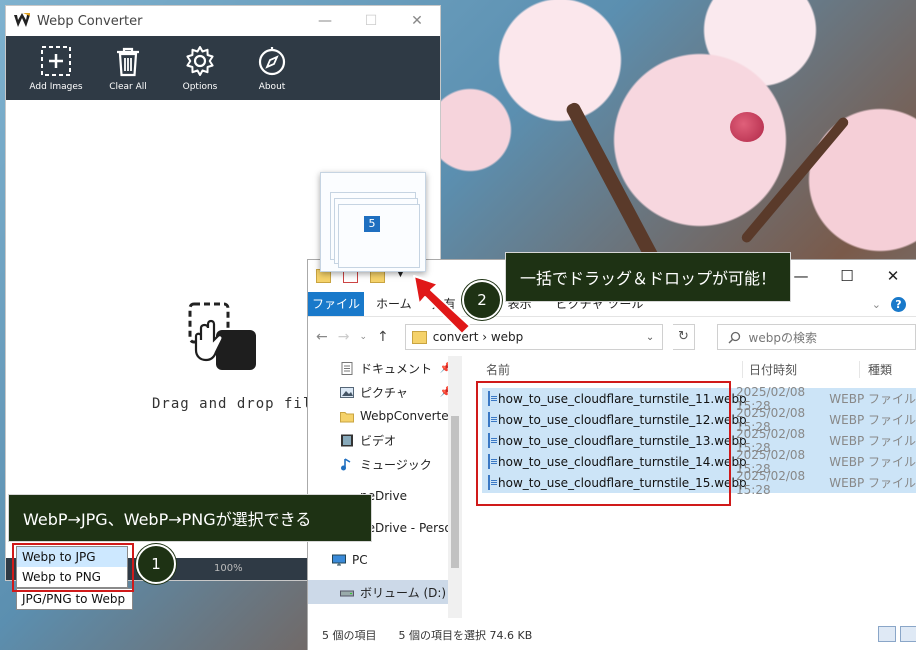 The image size is (916, 650). What do you see at coordinates (410, 528) in the screenshot?
I see `sidebar-item-label: neDrive - Person` at bounding box center [410, 528].